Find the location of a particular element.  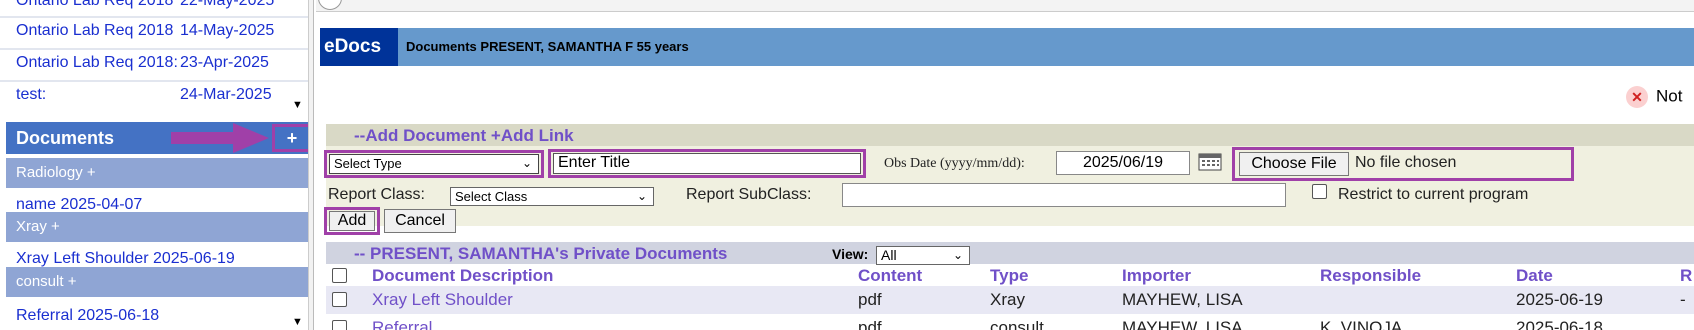

col-header-date: Date is located at coordinates (1534, 276).